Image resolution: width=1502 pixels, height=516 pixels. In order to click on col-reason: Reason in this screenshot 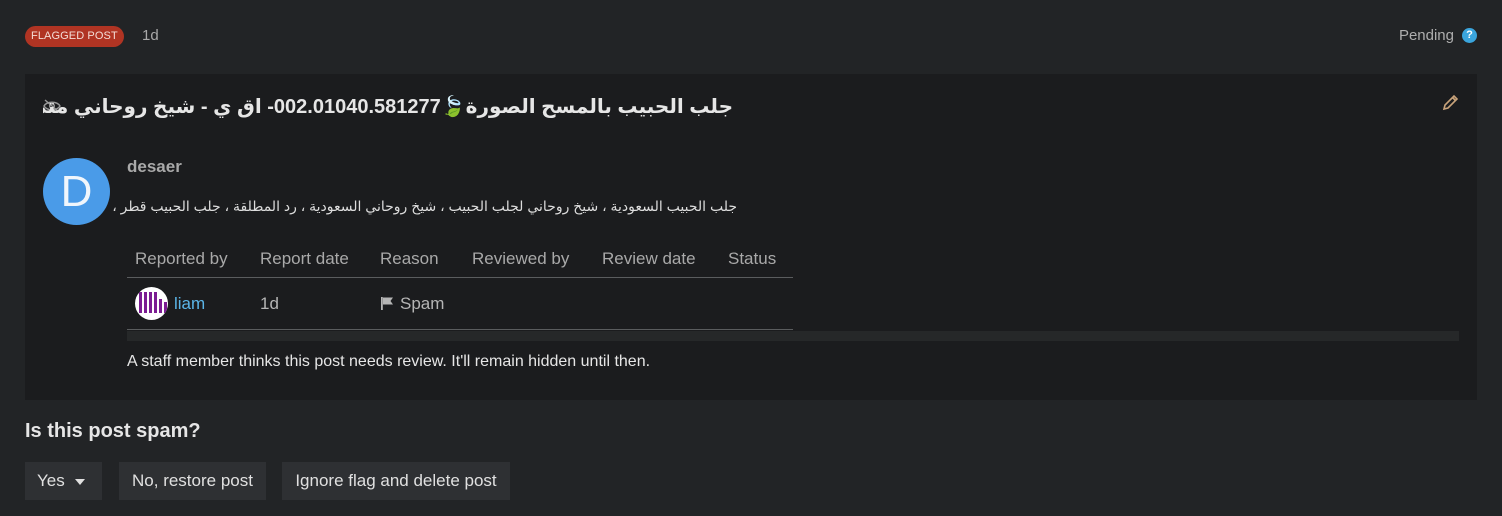, I will do `click(409, 258)`.